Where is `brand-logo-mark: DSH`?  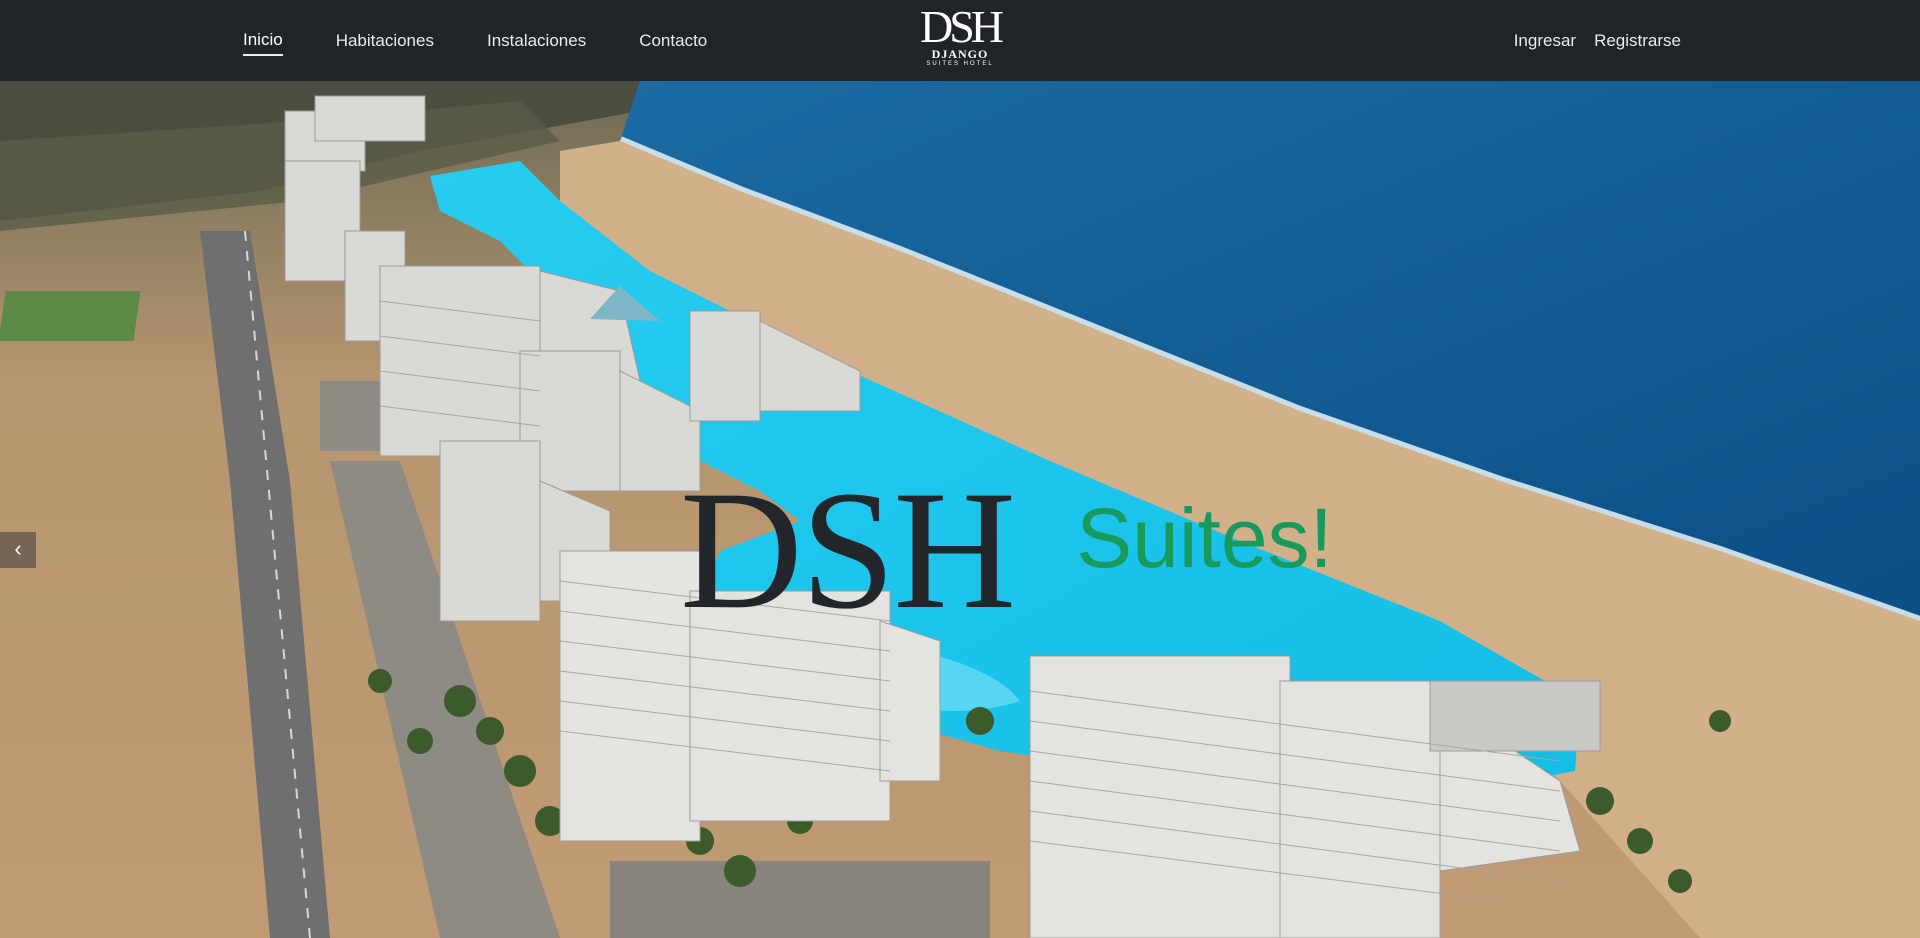
brand-logo-mark: DSH is located at coordinates (961, 26).